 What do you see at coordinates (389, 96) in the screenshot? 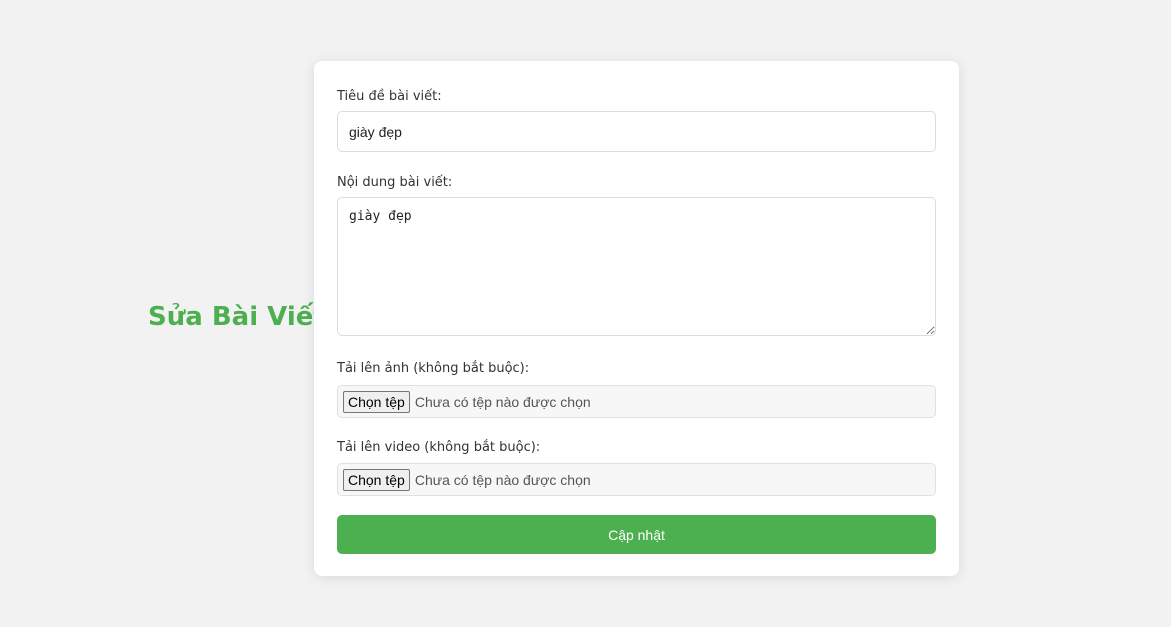
I see `title-label: Tiêu đề bài viết:` at bounding box center [389, 96].